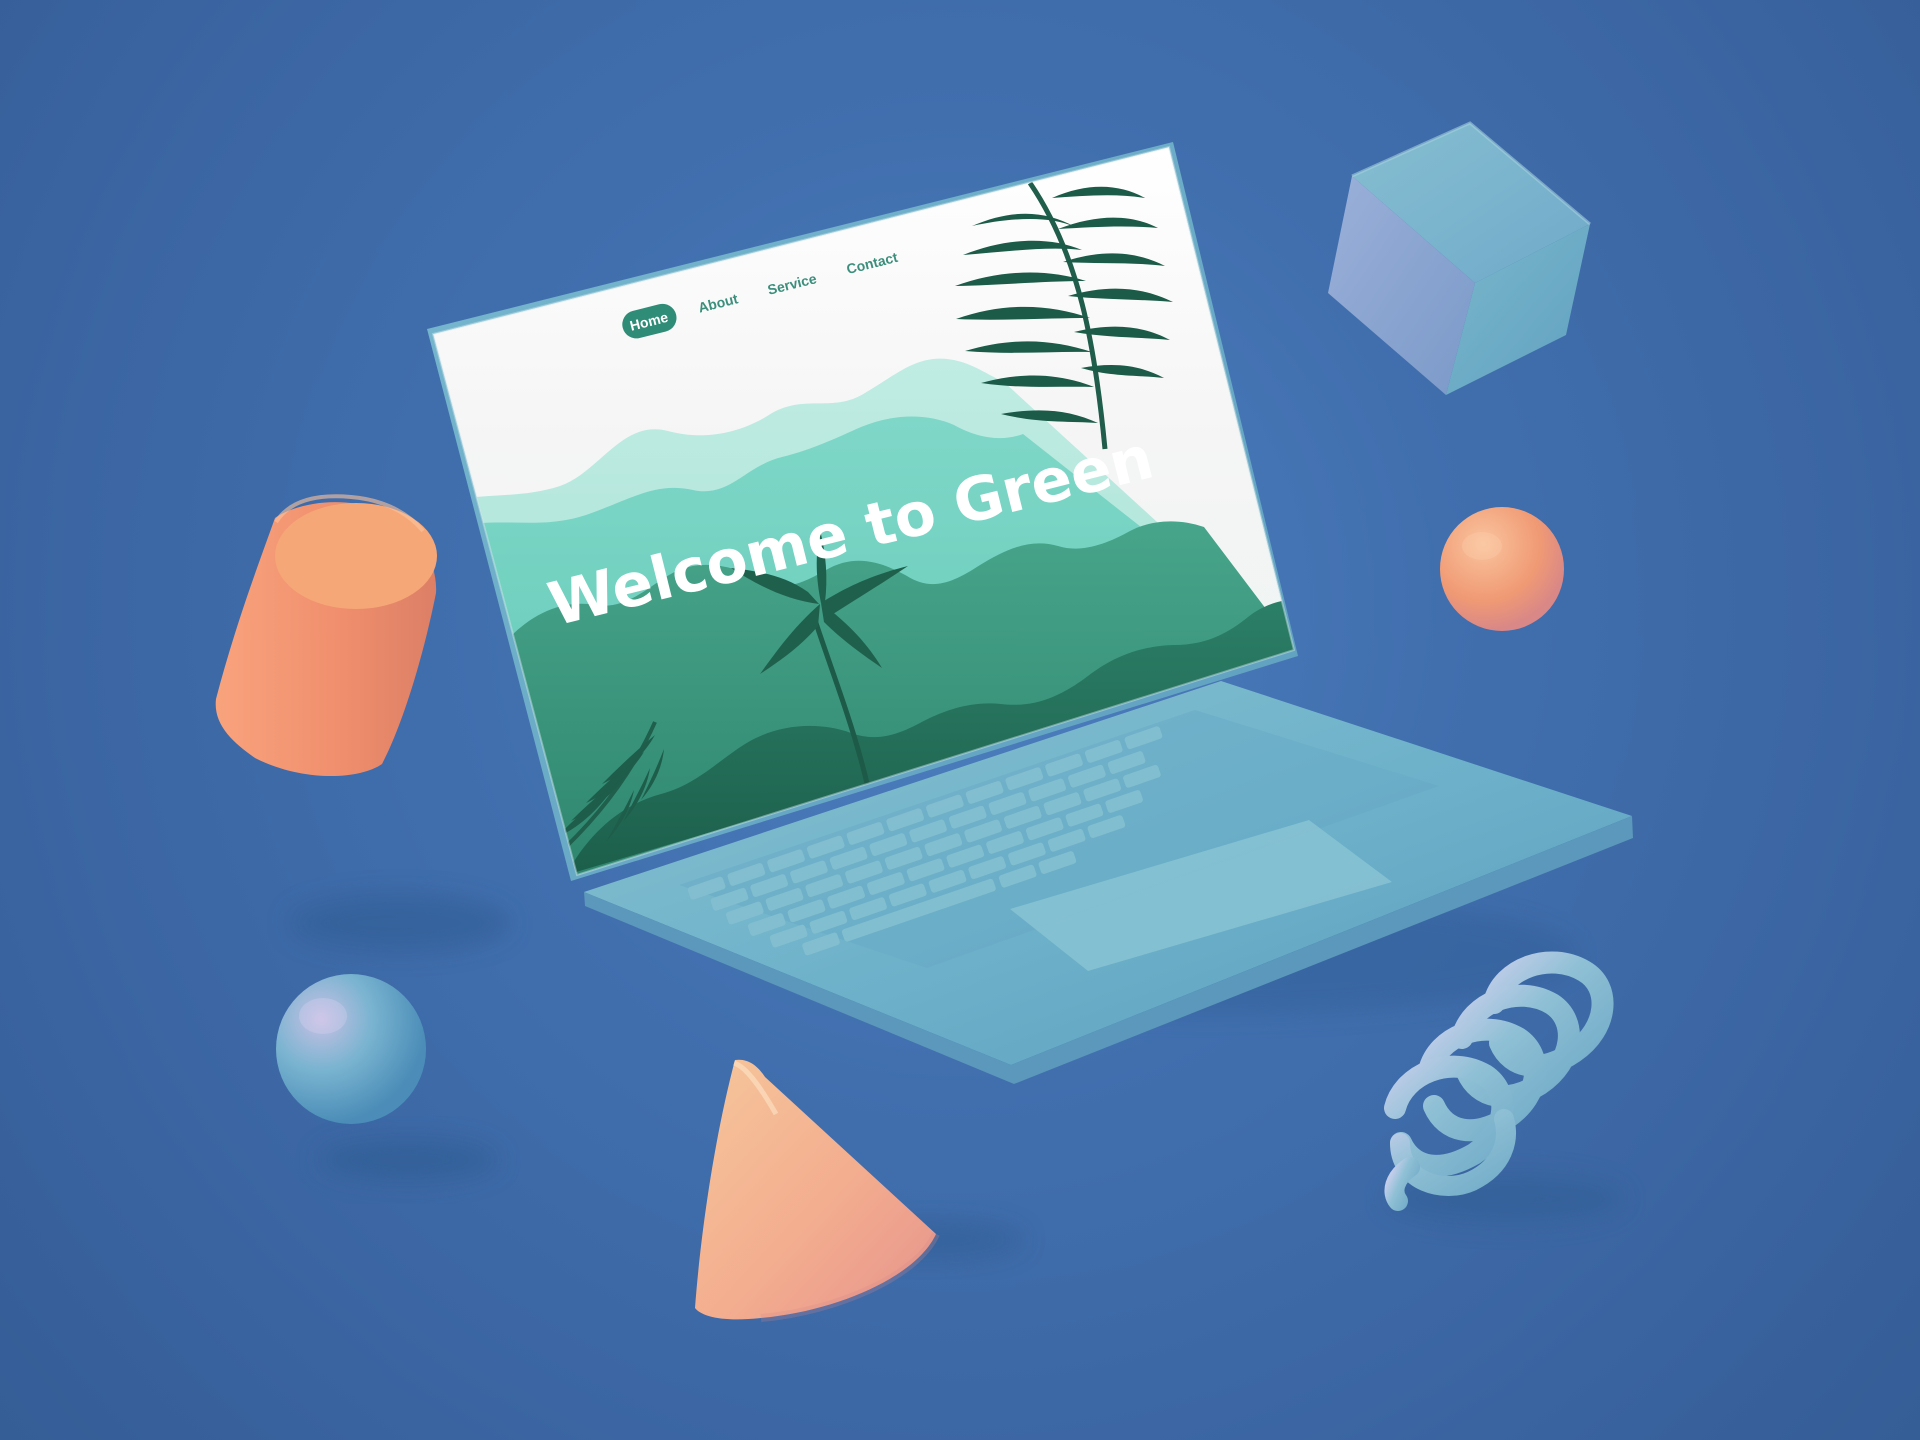 The image size is (1920, 1440). I want to click on orange-cone, so click(817, 1190).